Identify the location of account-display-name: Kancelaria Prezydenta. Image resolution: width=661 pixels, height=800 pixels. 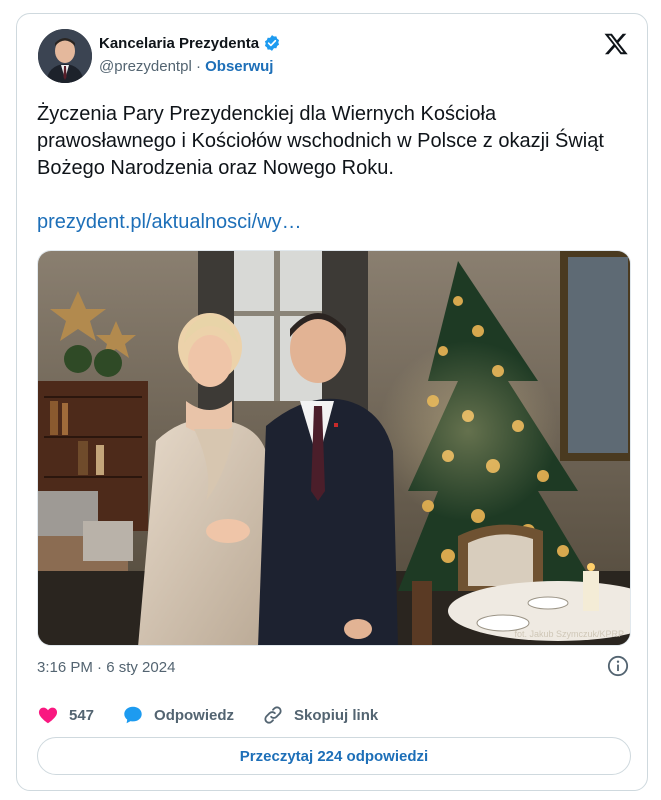
(179, 43).